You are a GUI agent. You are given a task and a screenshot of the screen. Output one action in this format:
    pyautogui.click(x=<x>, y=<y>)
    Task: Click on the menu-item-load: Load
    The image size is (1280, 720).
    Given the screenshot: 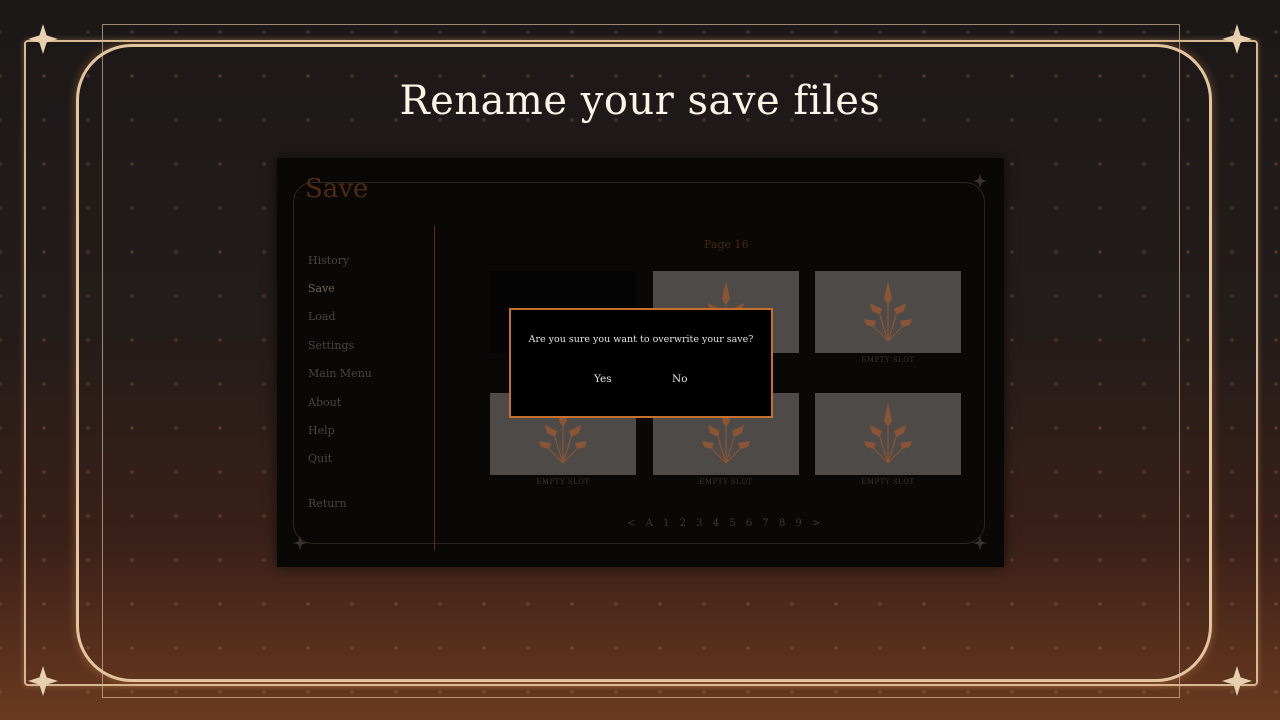 What is the action you would take?
    pyautogui.click(x=322, y=316)
    